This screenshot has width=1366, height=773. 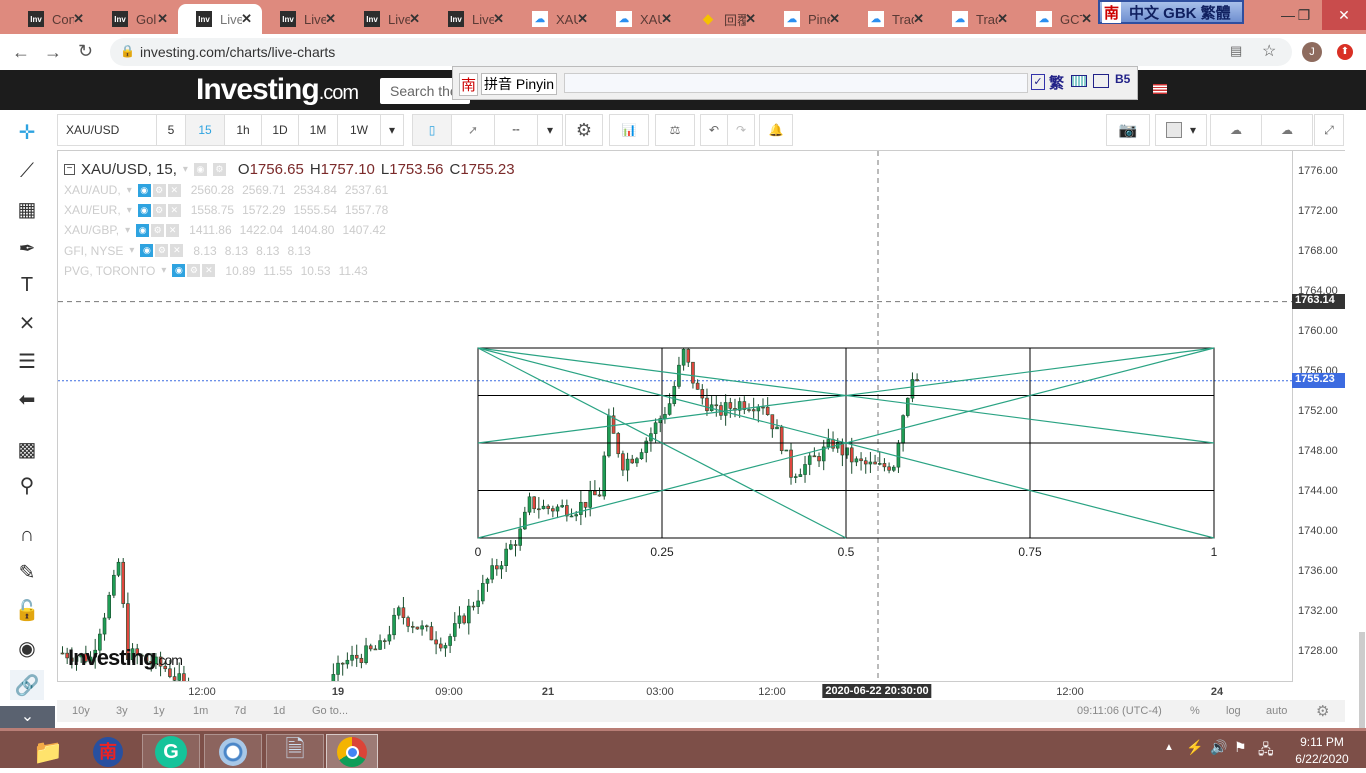 I want to click on interval-dropdown-icon: ▾, so click(x=392, y=130).